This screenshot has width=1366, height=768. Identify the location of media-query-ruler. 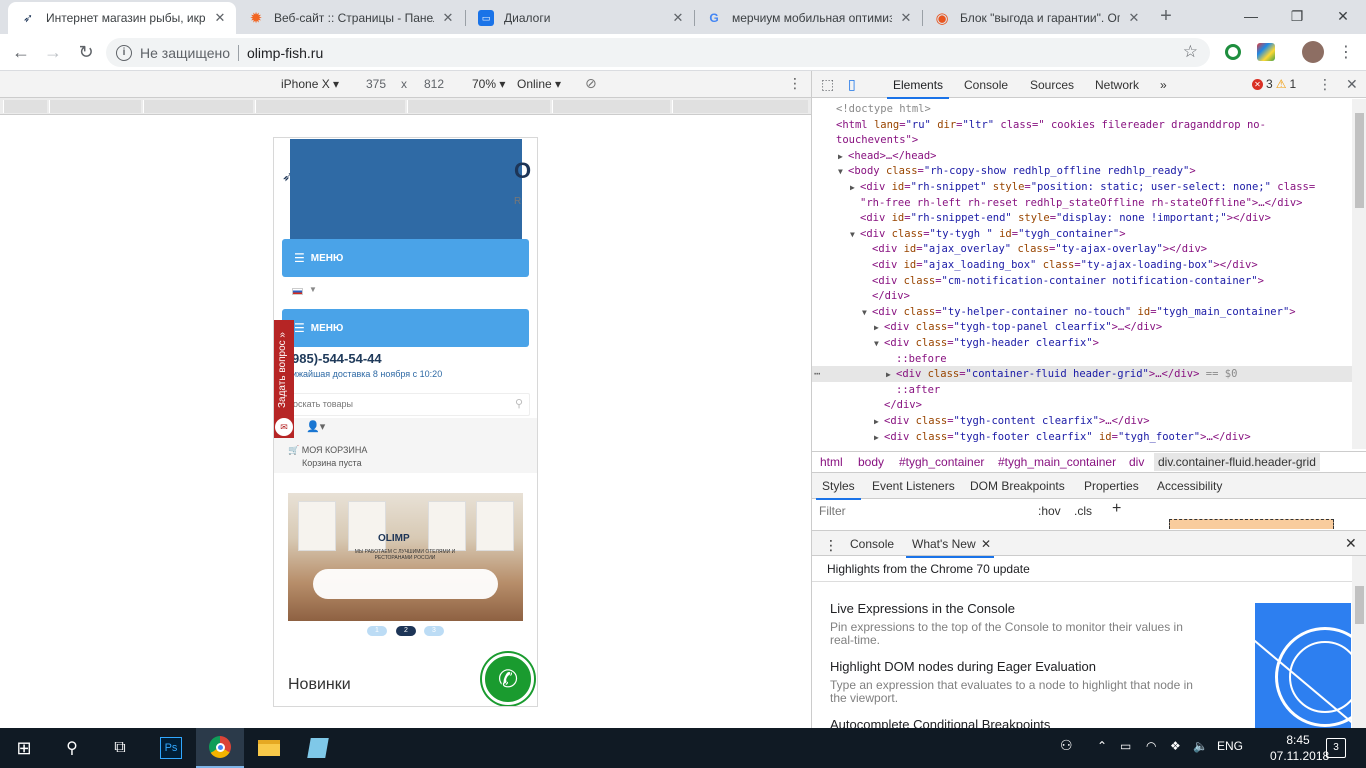
(405, 106).